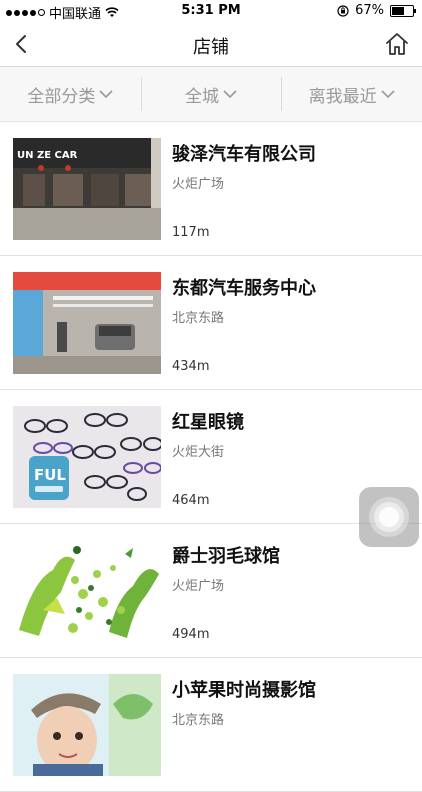  What do you see at coordinates (191, 232) in the screenshot?
I see `store-distance: 117m` at bounding box center [191, 232].